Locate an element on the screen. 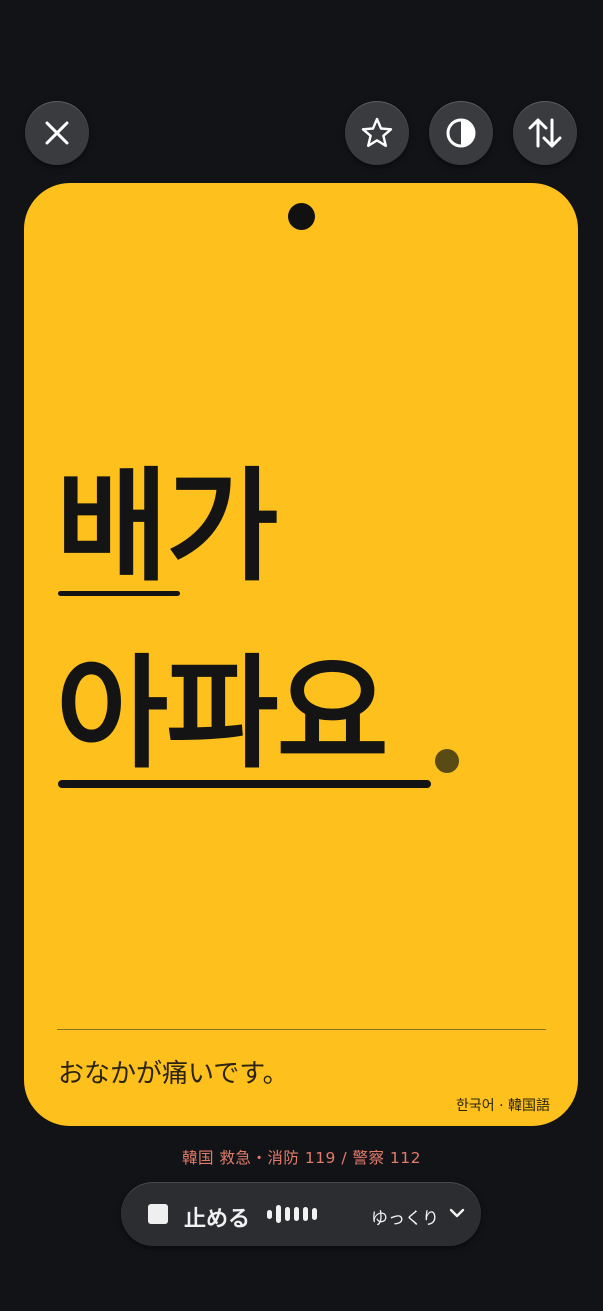 The image size is (603, 1311). translation-text: おなかが痛いです。 is located at coordinates (173, 1074).